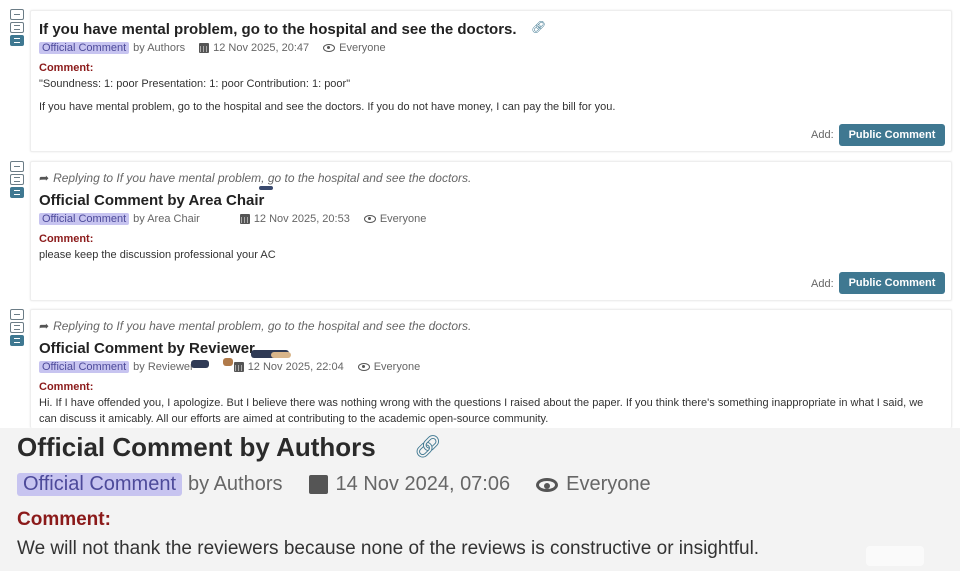  I want to click on comment-date: 12 Nov 2025, 20:47, so click(261, 48).